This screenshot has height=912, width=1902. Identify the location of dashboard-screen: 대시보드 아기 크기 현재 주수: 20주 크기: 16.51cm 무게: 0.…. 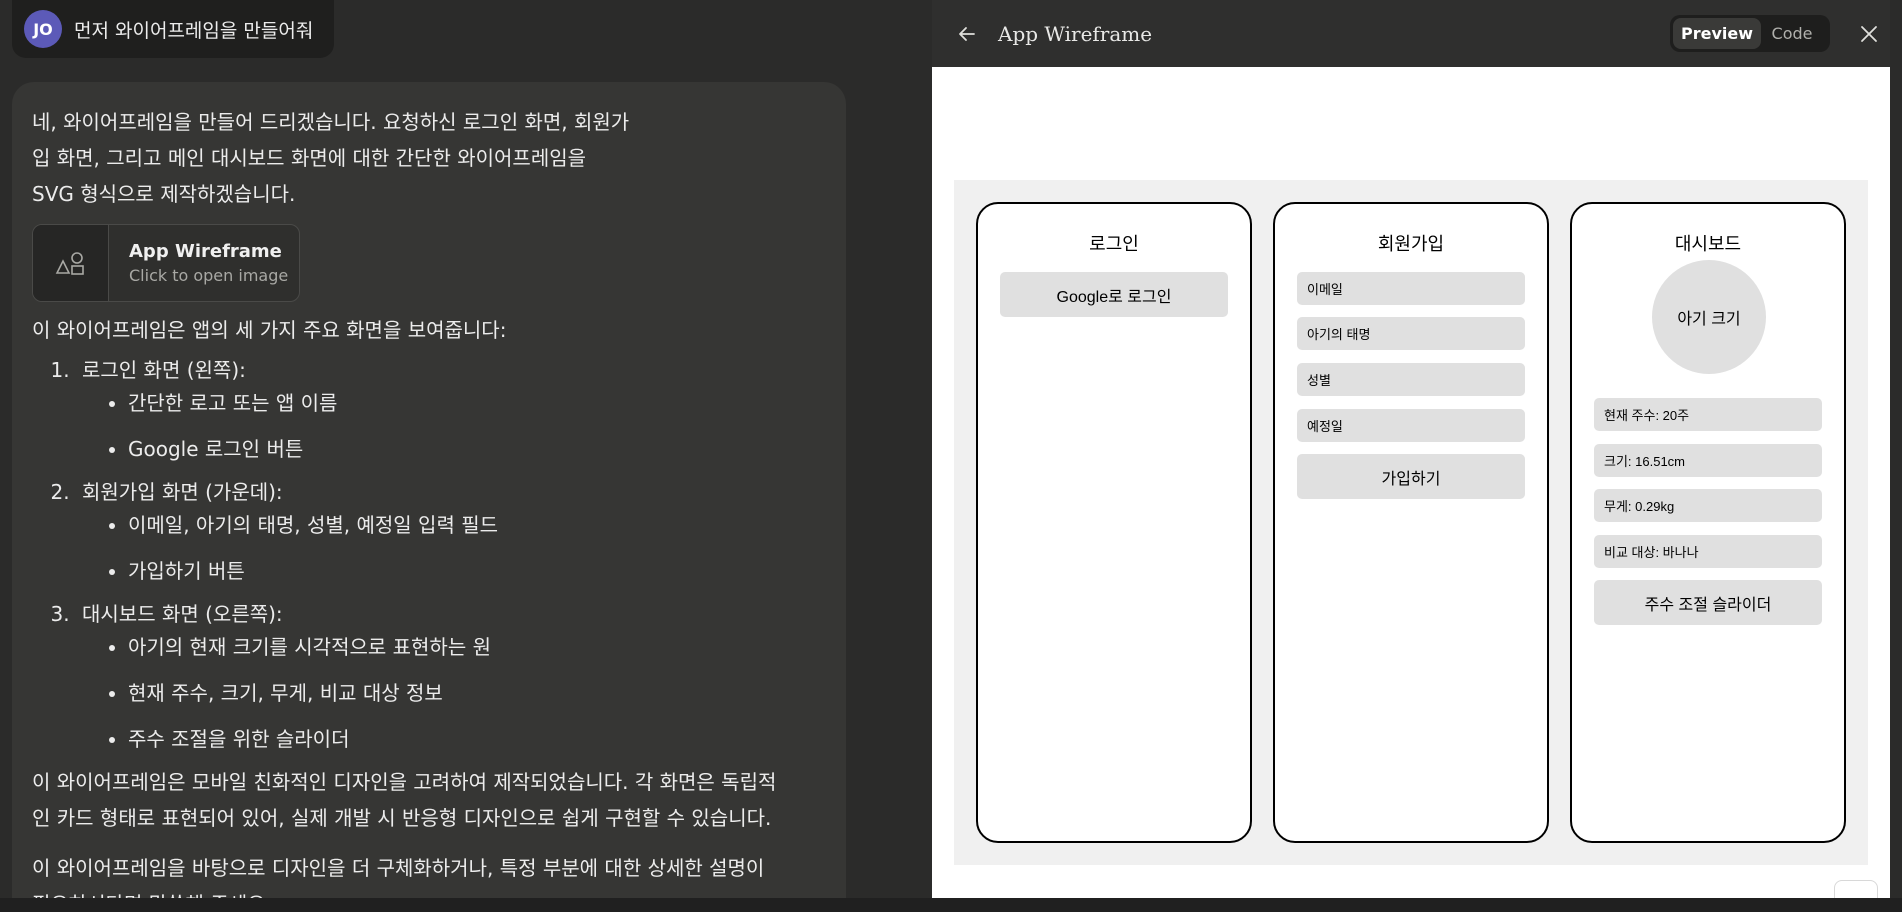
(1708, 522).